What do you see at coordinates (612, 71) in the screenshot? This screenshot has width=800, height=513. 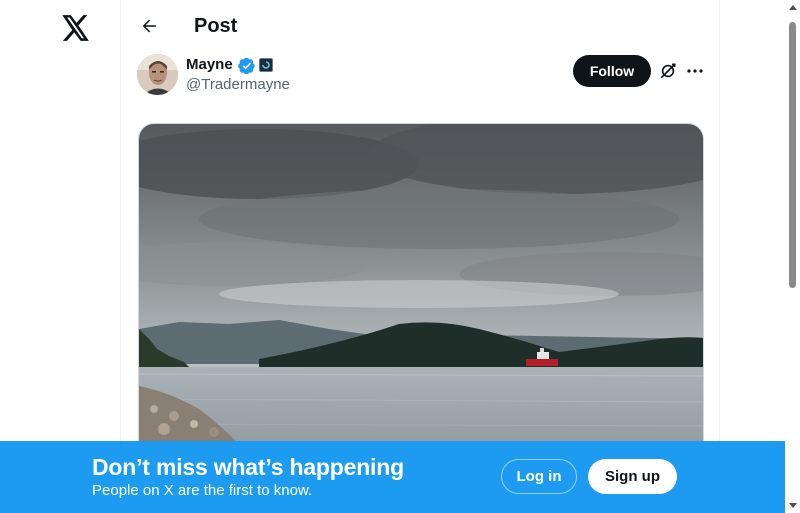 I see `follow-button: Follow` at bounding box center [612, 71].